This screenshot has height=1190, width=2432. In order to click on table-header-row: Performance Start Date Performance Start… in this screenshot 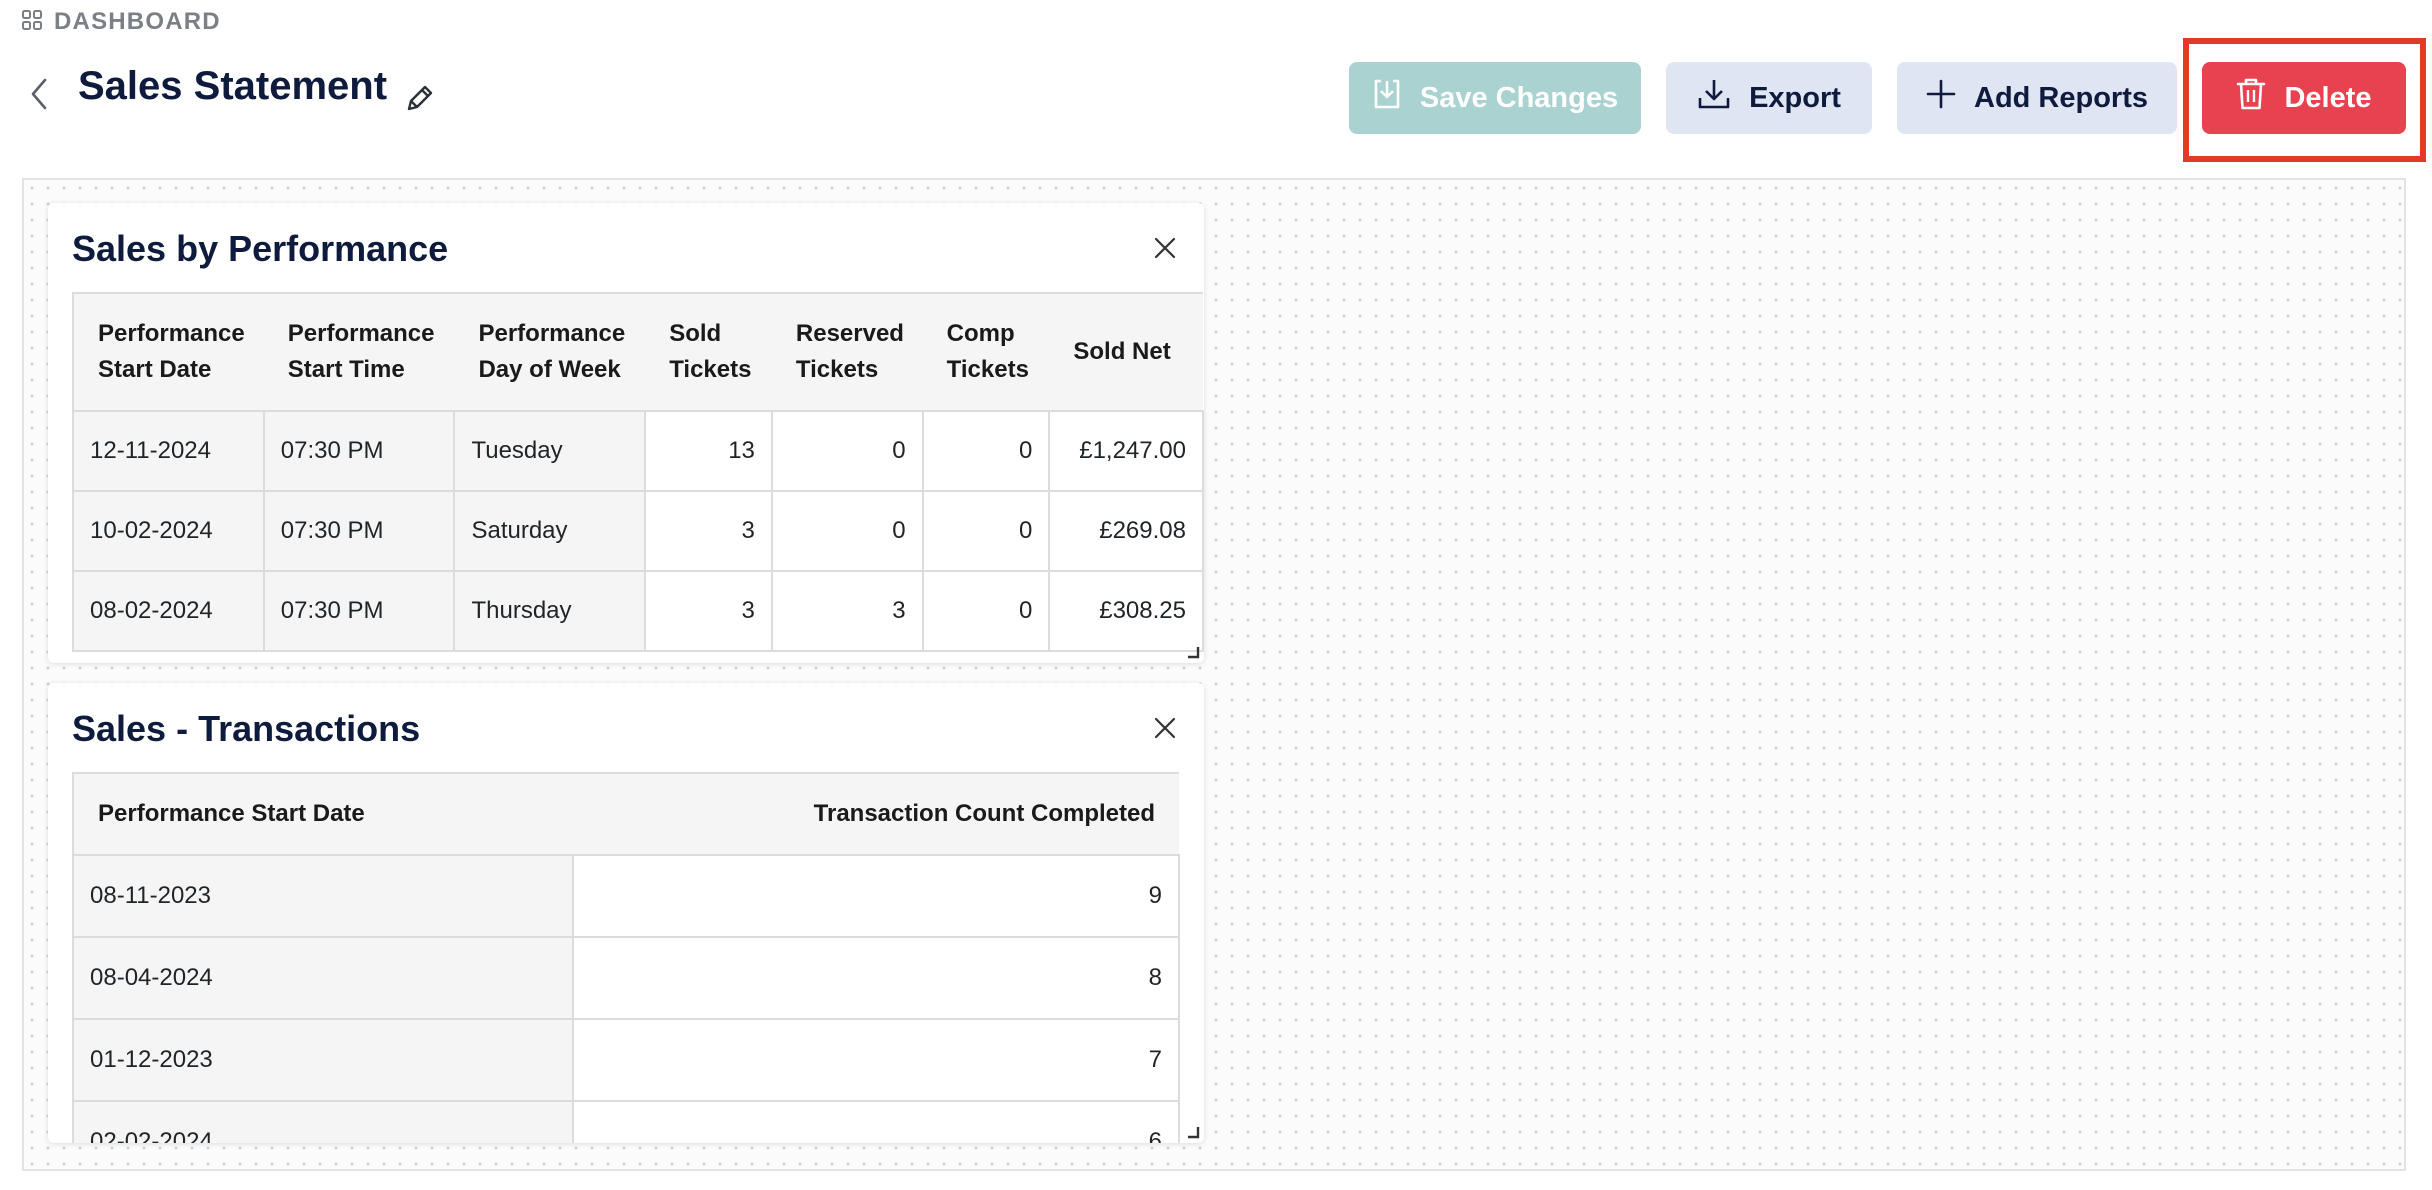, I will do `click(637, 352)`.